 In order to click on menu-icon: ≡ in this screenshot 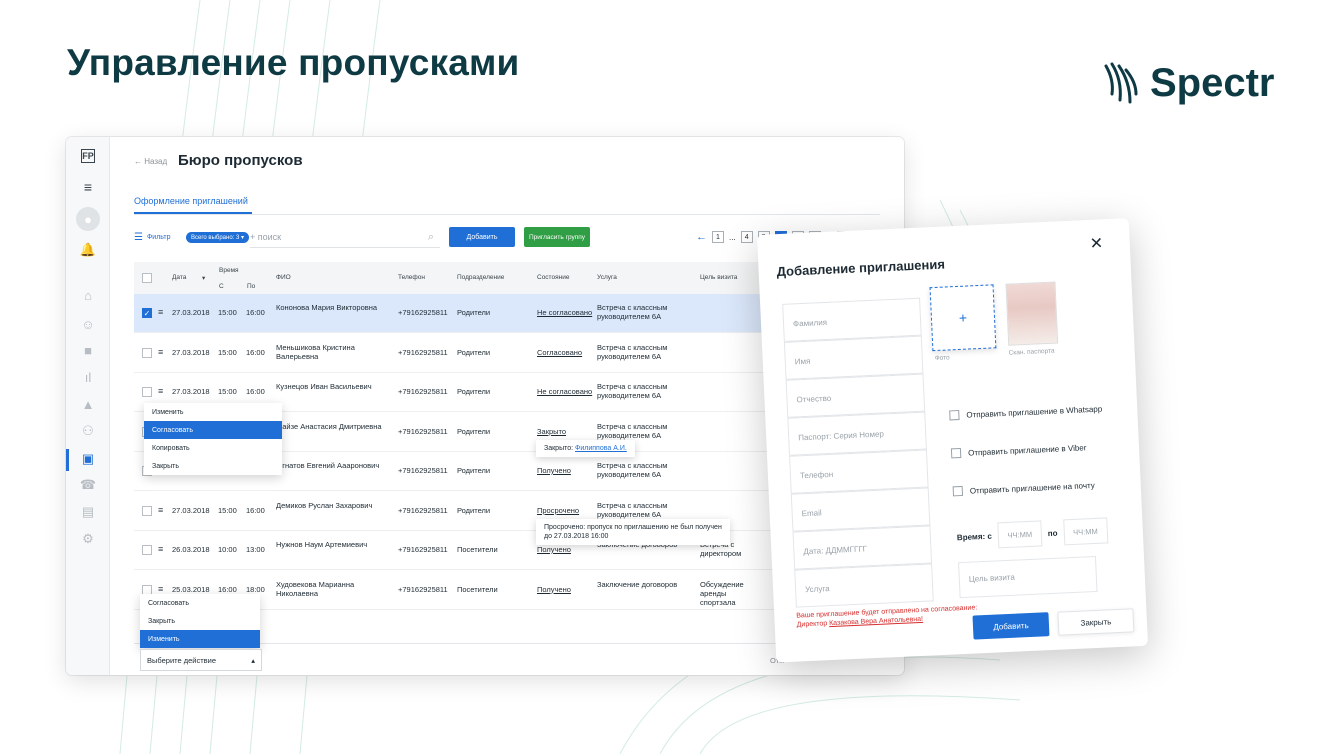, I will do `click(88, 187)`.